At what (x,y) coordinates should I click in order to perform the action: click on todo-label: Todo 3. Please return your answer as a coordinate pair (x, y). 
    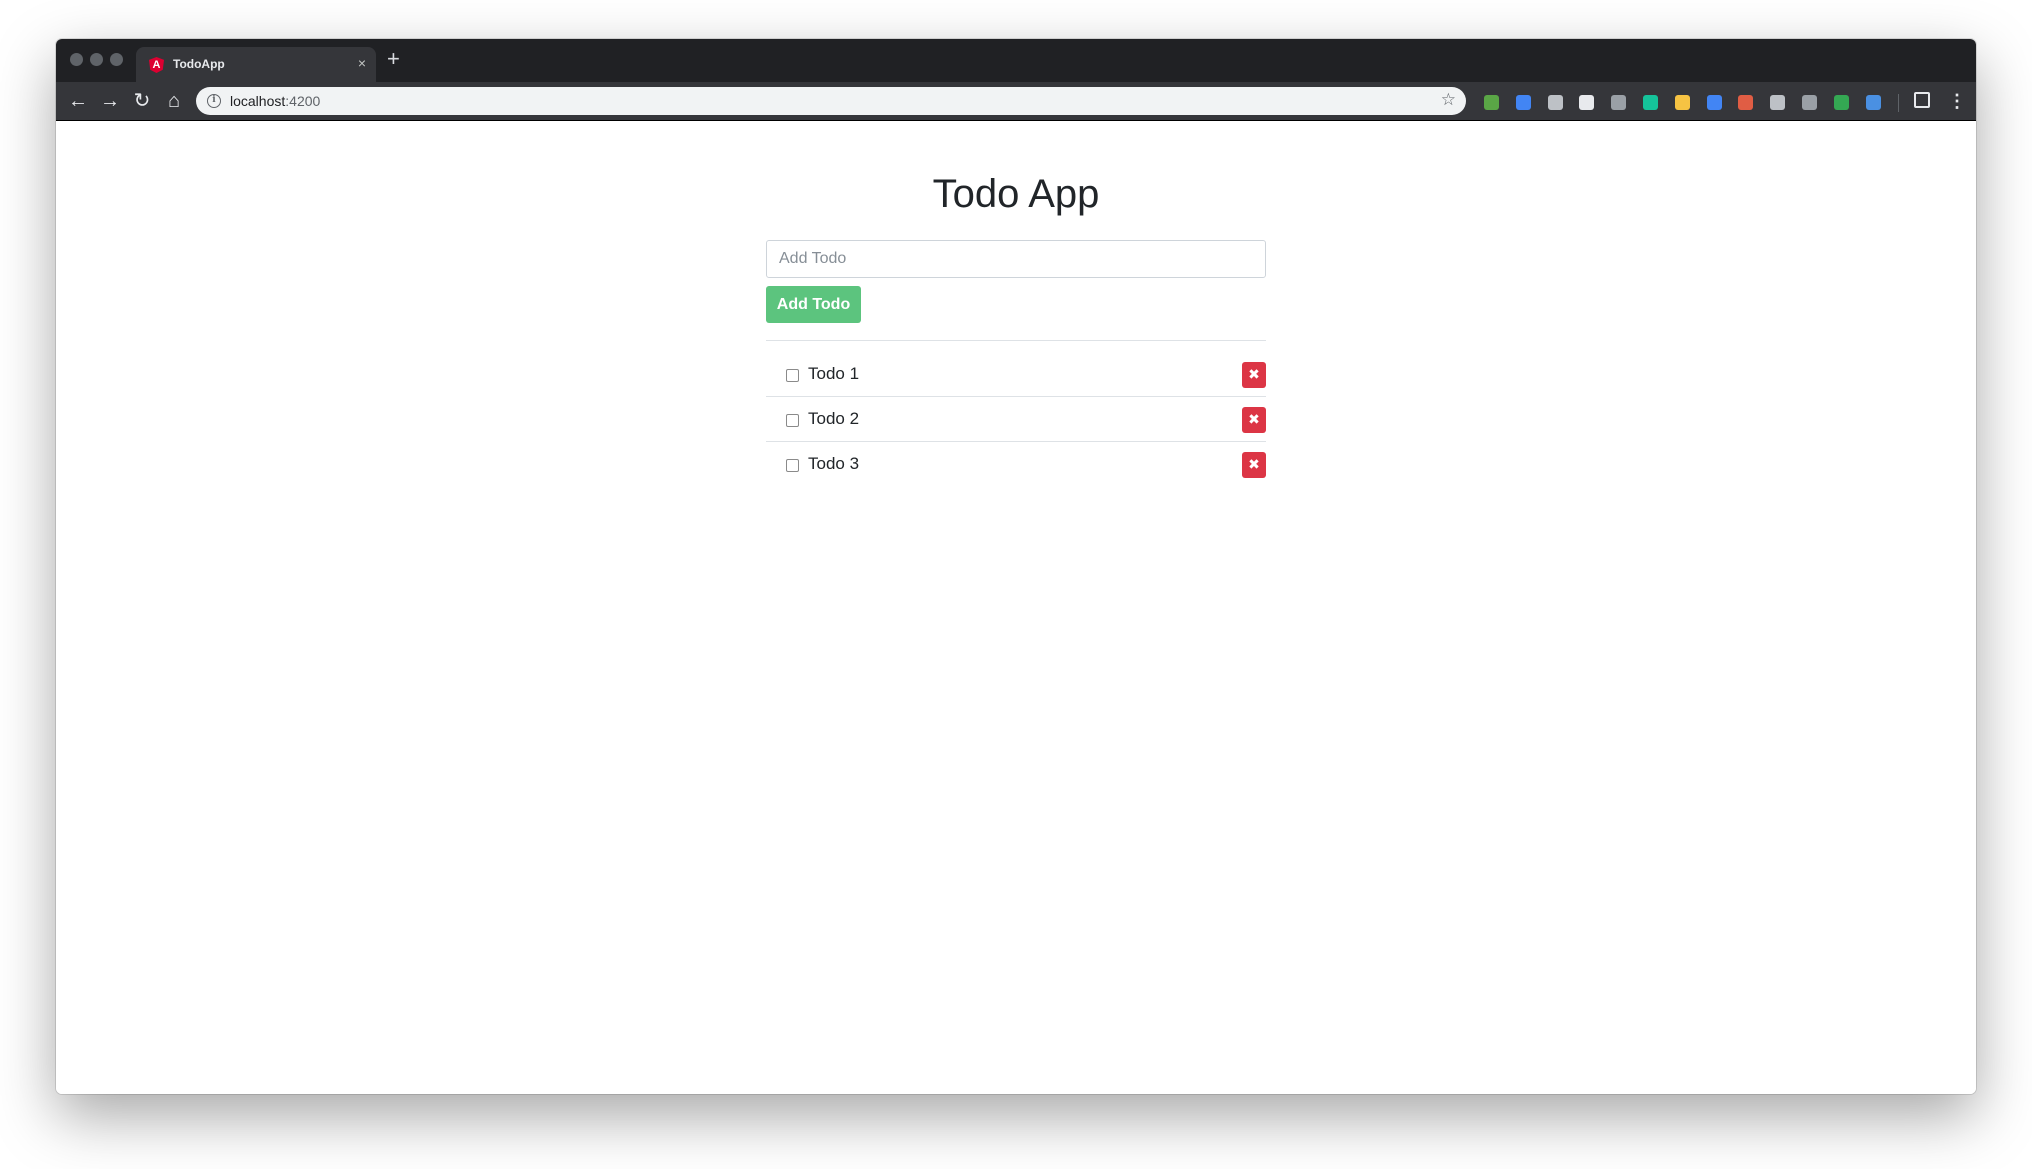
    Looking at the image, I should click on (834, 463).